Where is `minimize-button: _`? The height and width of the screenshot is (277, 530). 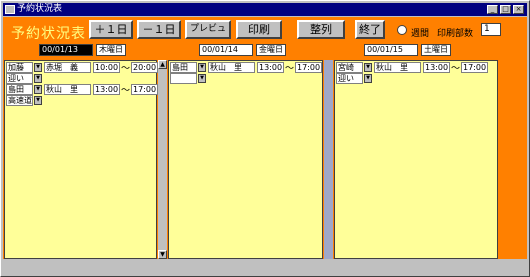 minimize-button: _ is located at coordinates (492, 9).